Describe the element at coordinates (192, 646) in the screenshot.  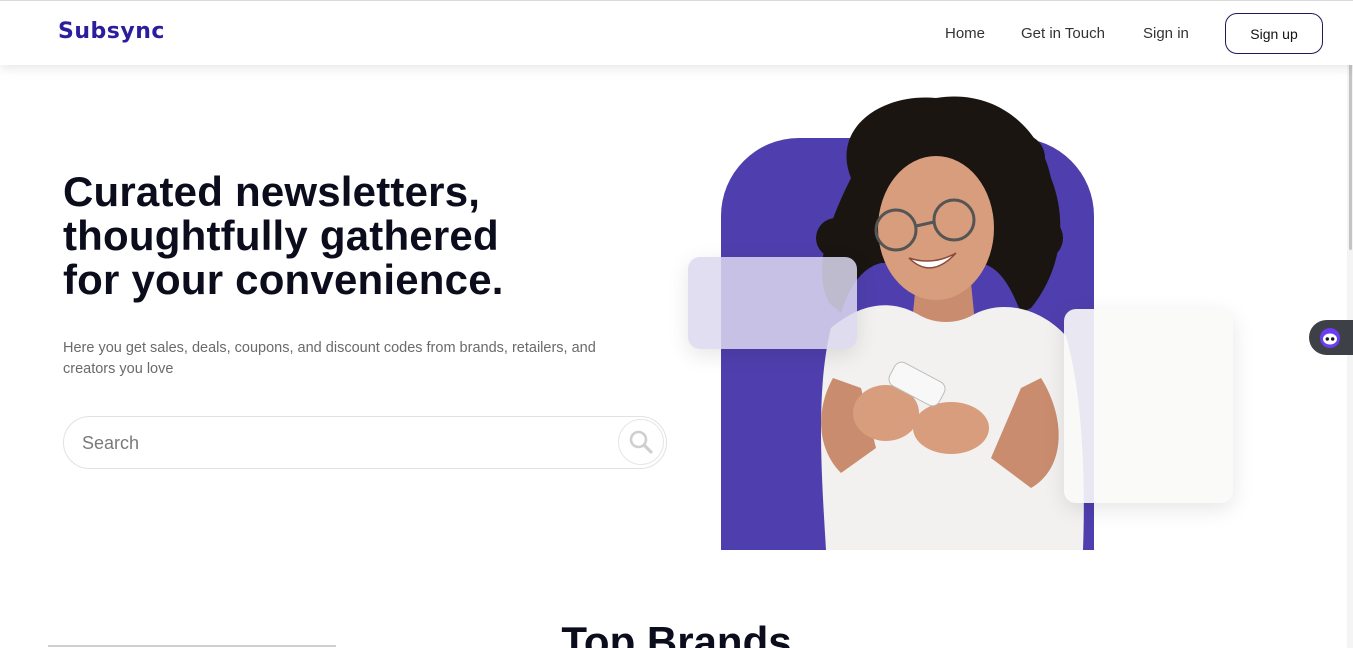
I see `divider` at that location.